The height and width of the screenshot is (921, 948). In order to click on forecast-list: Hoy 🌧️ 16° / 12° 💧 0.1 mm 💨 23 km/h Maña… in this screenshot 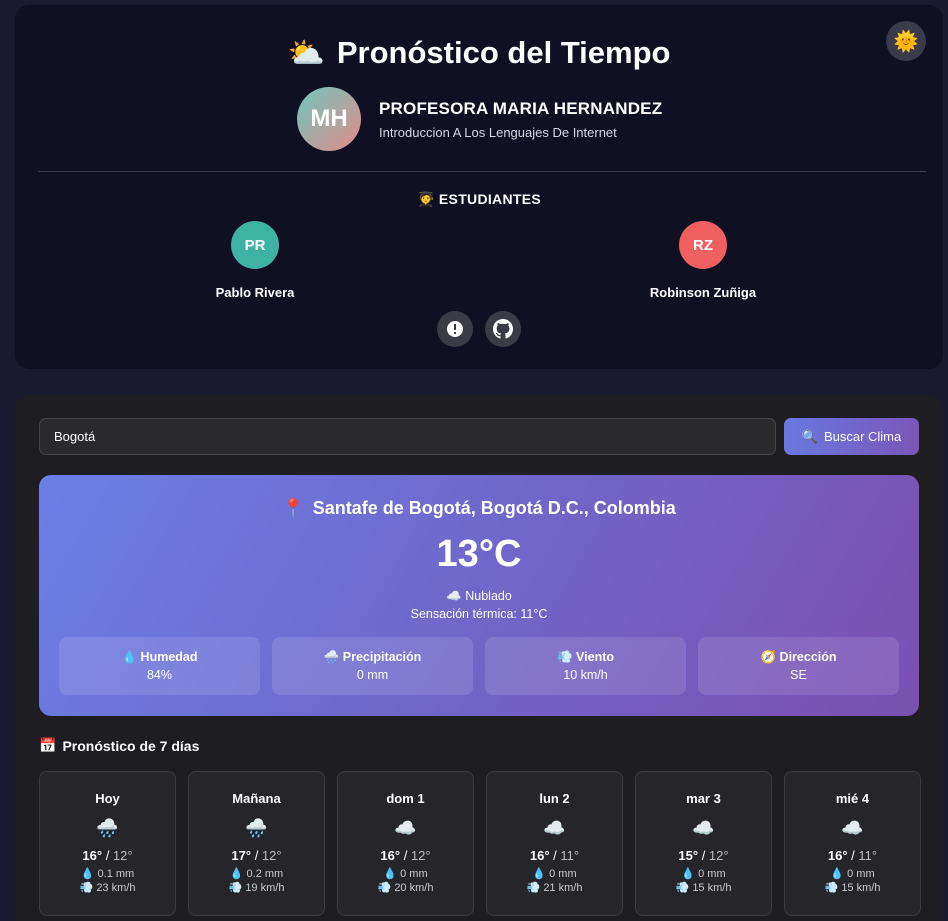, I will do `click(480, 843)`.